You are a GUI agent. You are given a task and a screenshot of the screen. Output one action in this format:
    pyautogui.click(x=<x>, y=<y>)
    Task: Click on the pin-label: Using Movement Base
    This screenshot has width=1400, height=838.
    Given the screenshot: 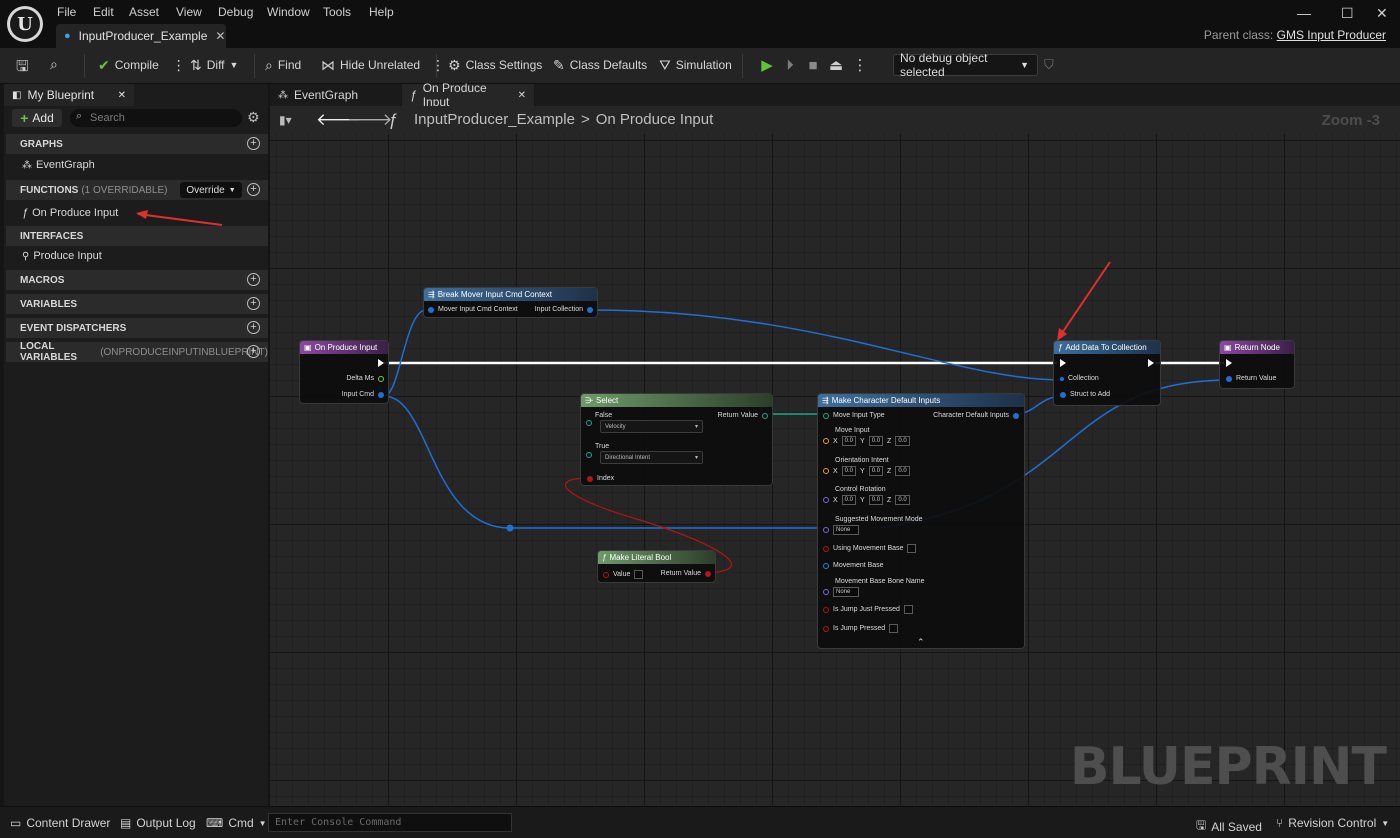 What is the action you would take?
    pyautogui.click(x=868, y=548)
    